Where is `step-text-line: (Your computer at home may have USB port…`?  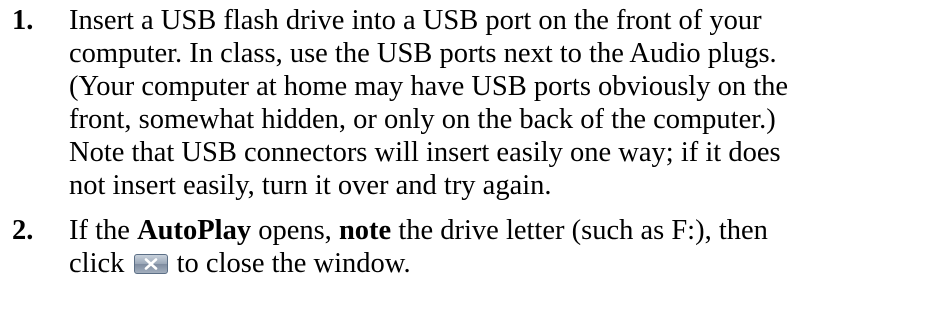 step-text-line: (Your computer at home may have USB port… is located at coordinates (429, 86).